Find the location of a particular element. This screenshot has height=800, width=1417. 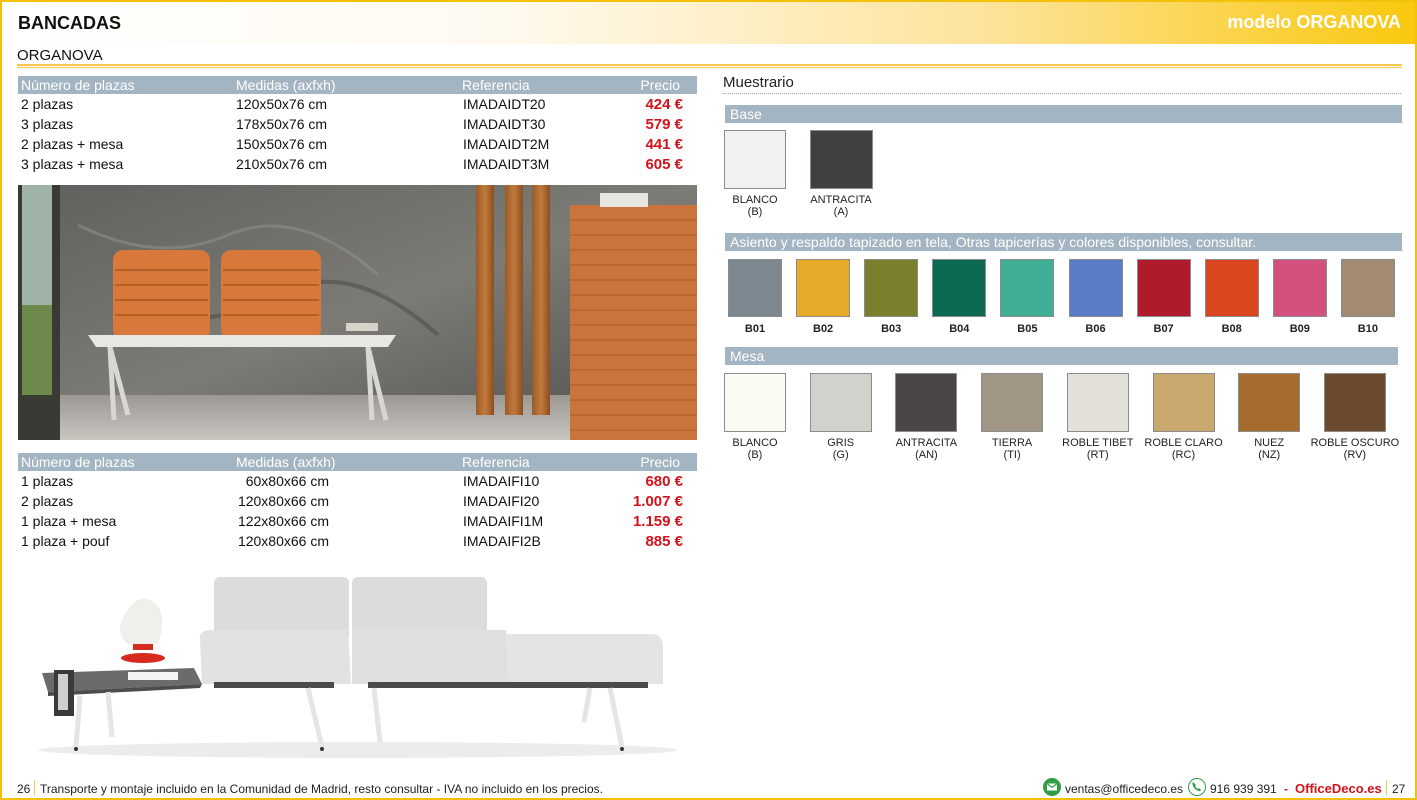

cell-referencia: IMADAIFI20 is located at coordinates (501, 501).